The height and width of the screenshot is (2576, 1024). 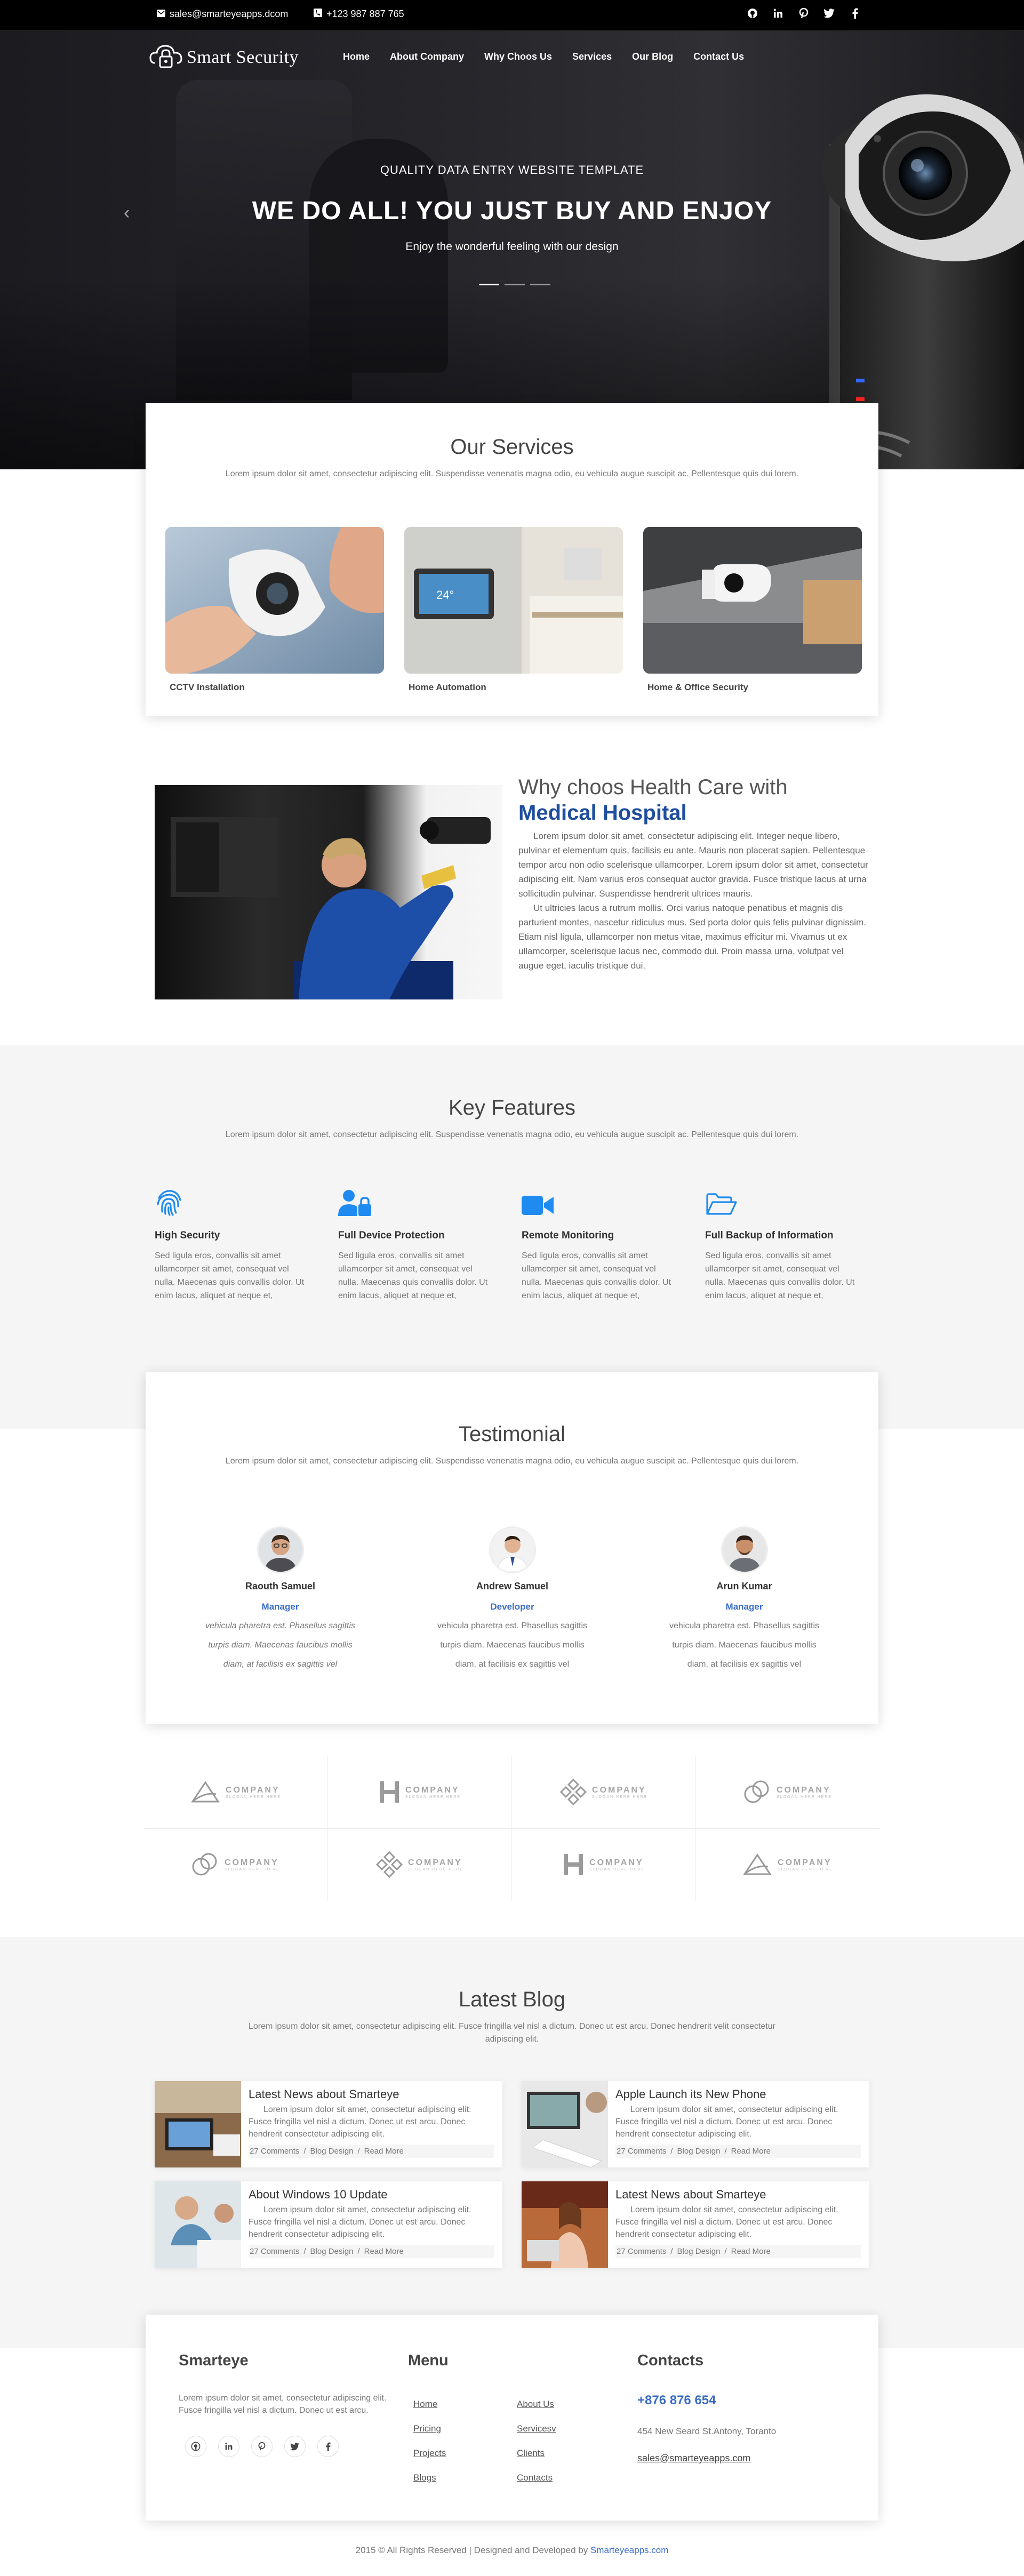 I want to click on feature-title: Full Device Protection, so click(x=391, y=1235).